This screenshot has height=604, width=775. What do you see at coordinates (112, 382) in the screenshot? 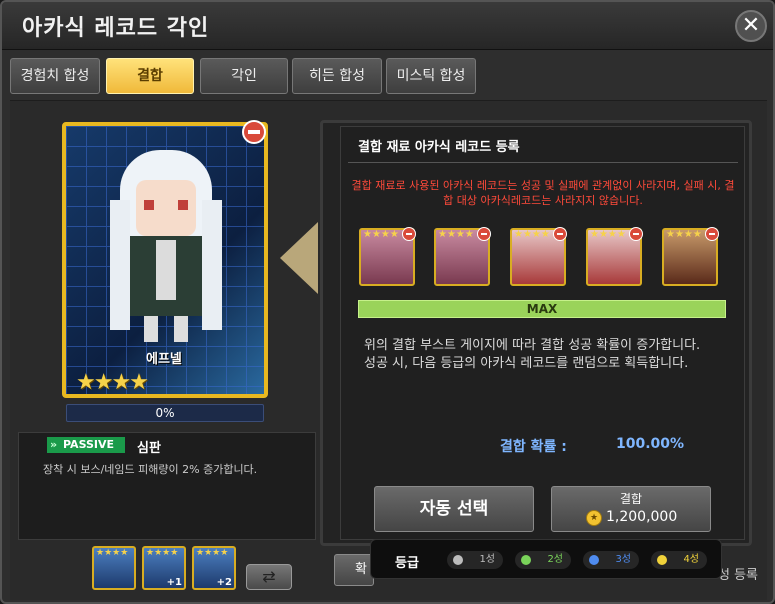
I see `card-star-rating: ★★★★` at bounding box center [112, 382].